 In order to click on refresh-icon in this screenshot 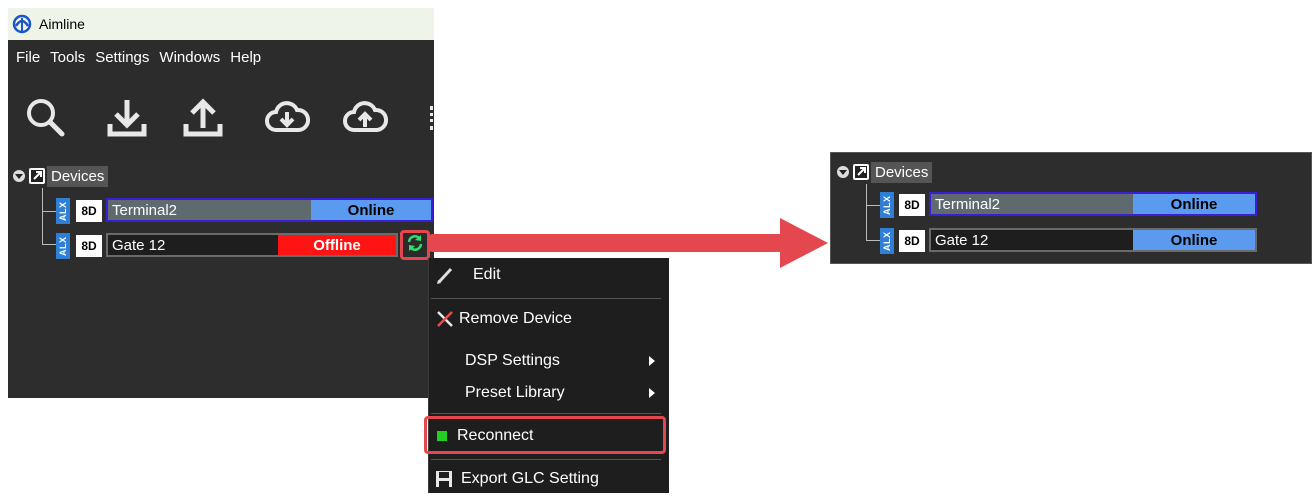, I will do `click(415, 245)`.